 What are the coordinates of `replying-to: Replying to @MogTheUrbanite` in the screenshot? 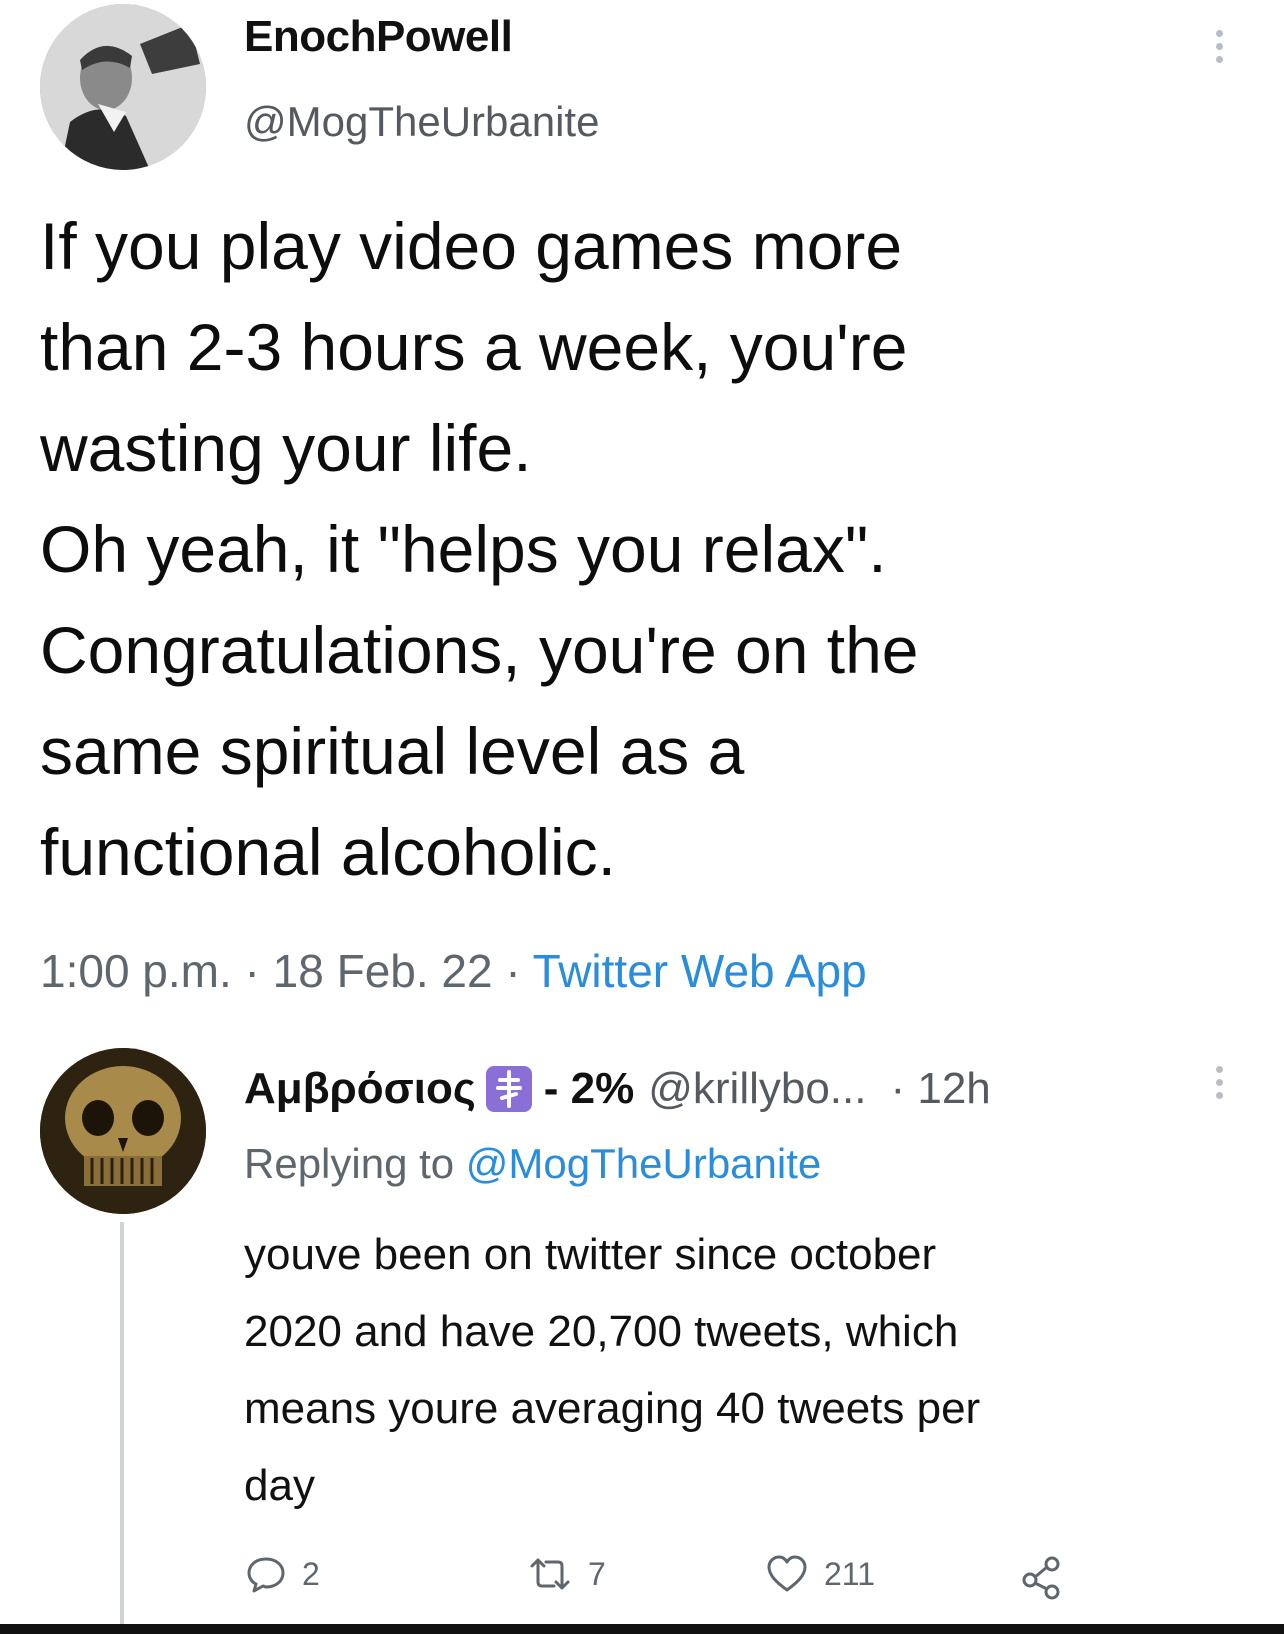 It's located at (532, 1164).